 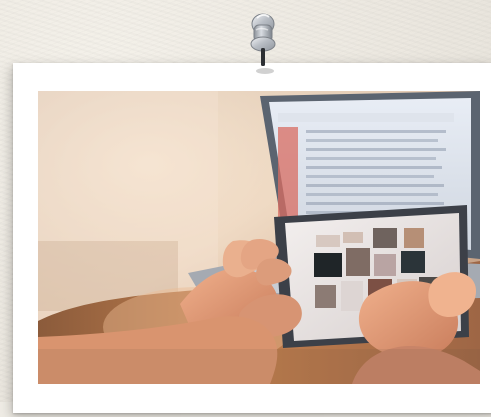 What do you see at coordinates (263, 42) in the screenshot?
I see `pushpin-icon` at bounding box center [263, 42].